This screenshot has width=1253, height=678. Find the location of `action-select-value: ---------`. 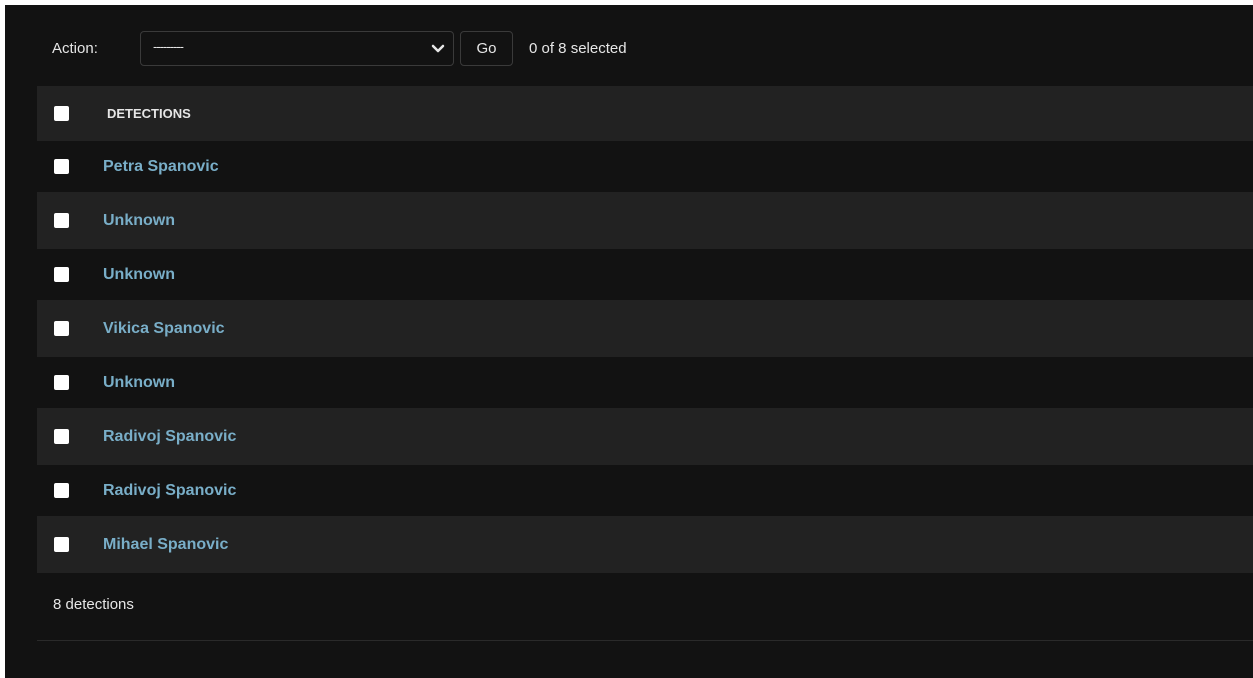

action-select-value: --------- is located at coordinates (168, 46).